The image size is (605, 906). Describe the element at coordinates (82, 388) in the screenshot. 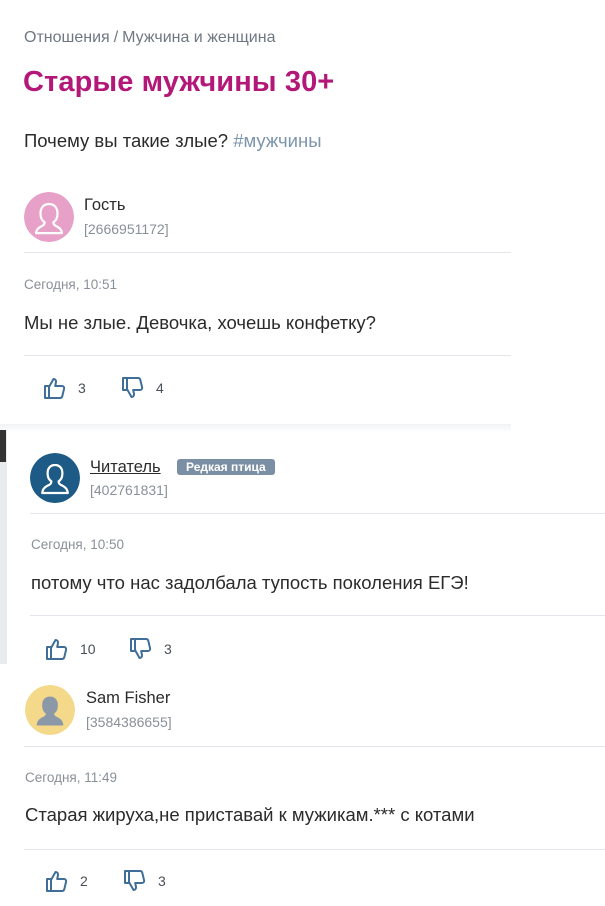

I see `like-count: 3` at that location.